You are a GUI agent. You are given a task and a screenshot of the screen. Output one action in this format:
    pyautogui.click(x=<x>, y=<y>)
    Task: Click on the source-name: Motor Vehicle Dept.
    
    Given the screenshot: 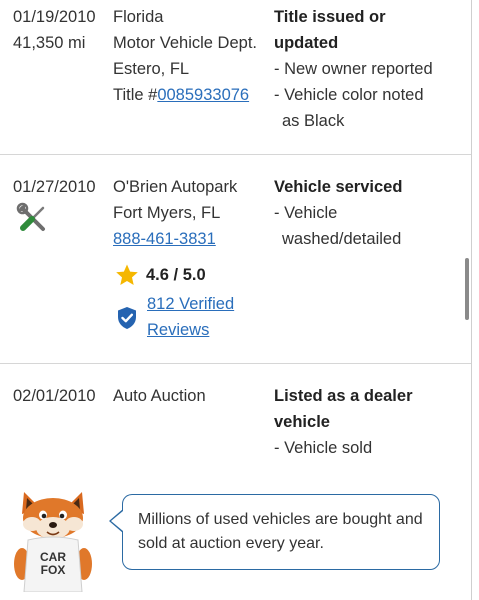 What is the action you would take?
    pyautogui.click(x=185, y=43)
    